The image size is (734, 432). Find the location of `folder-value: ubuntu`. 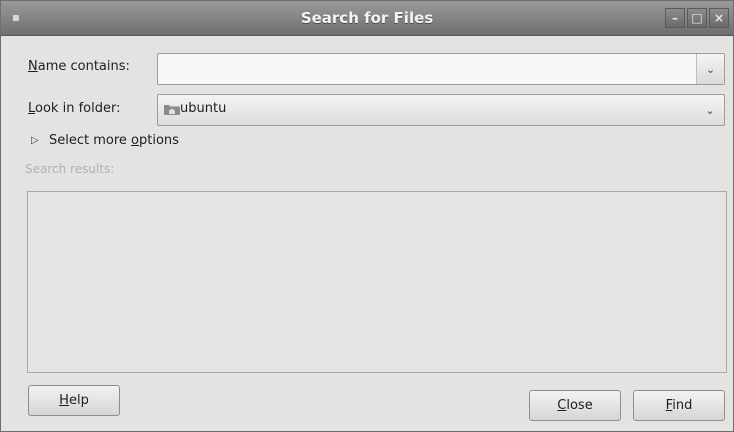

folder-value: ubuntu is located at coordinates (203, 108).